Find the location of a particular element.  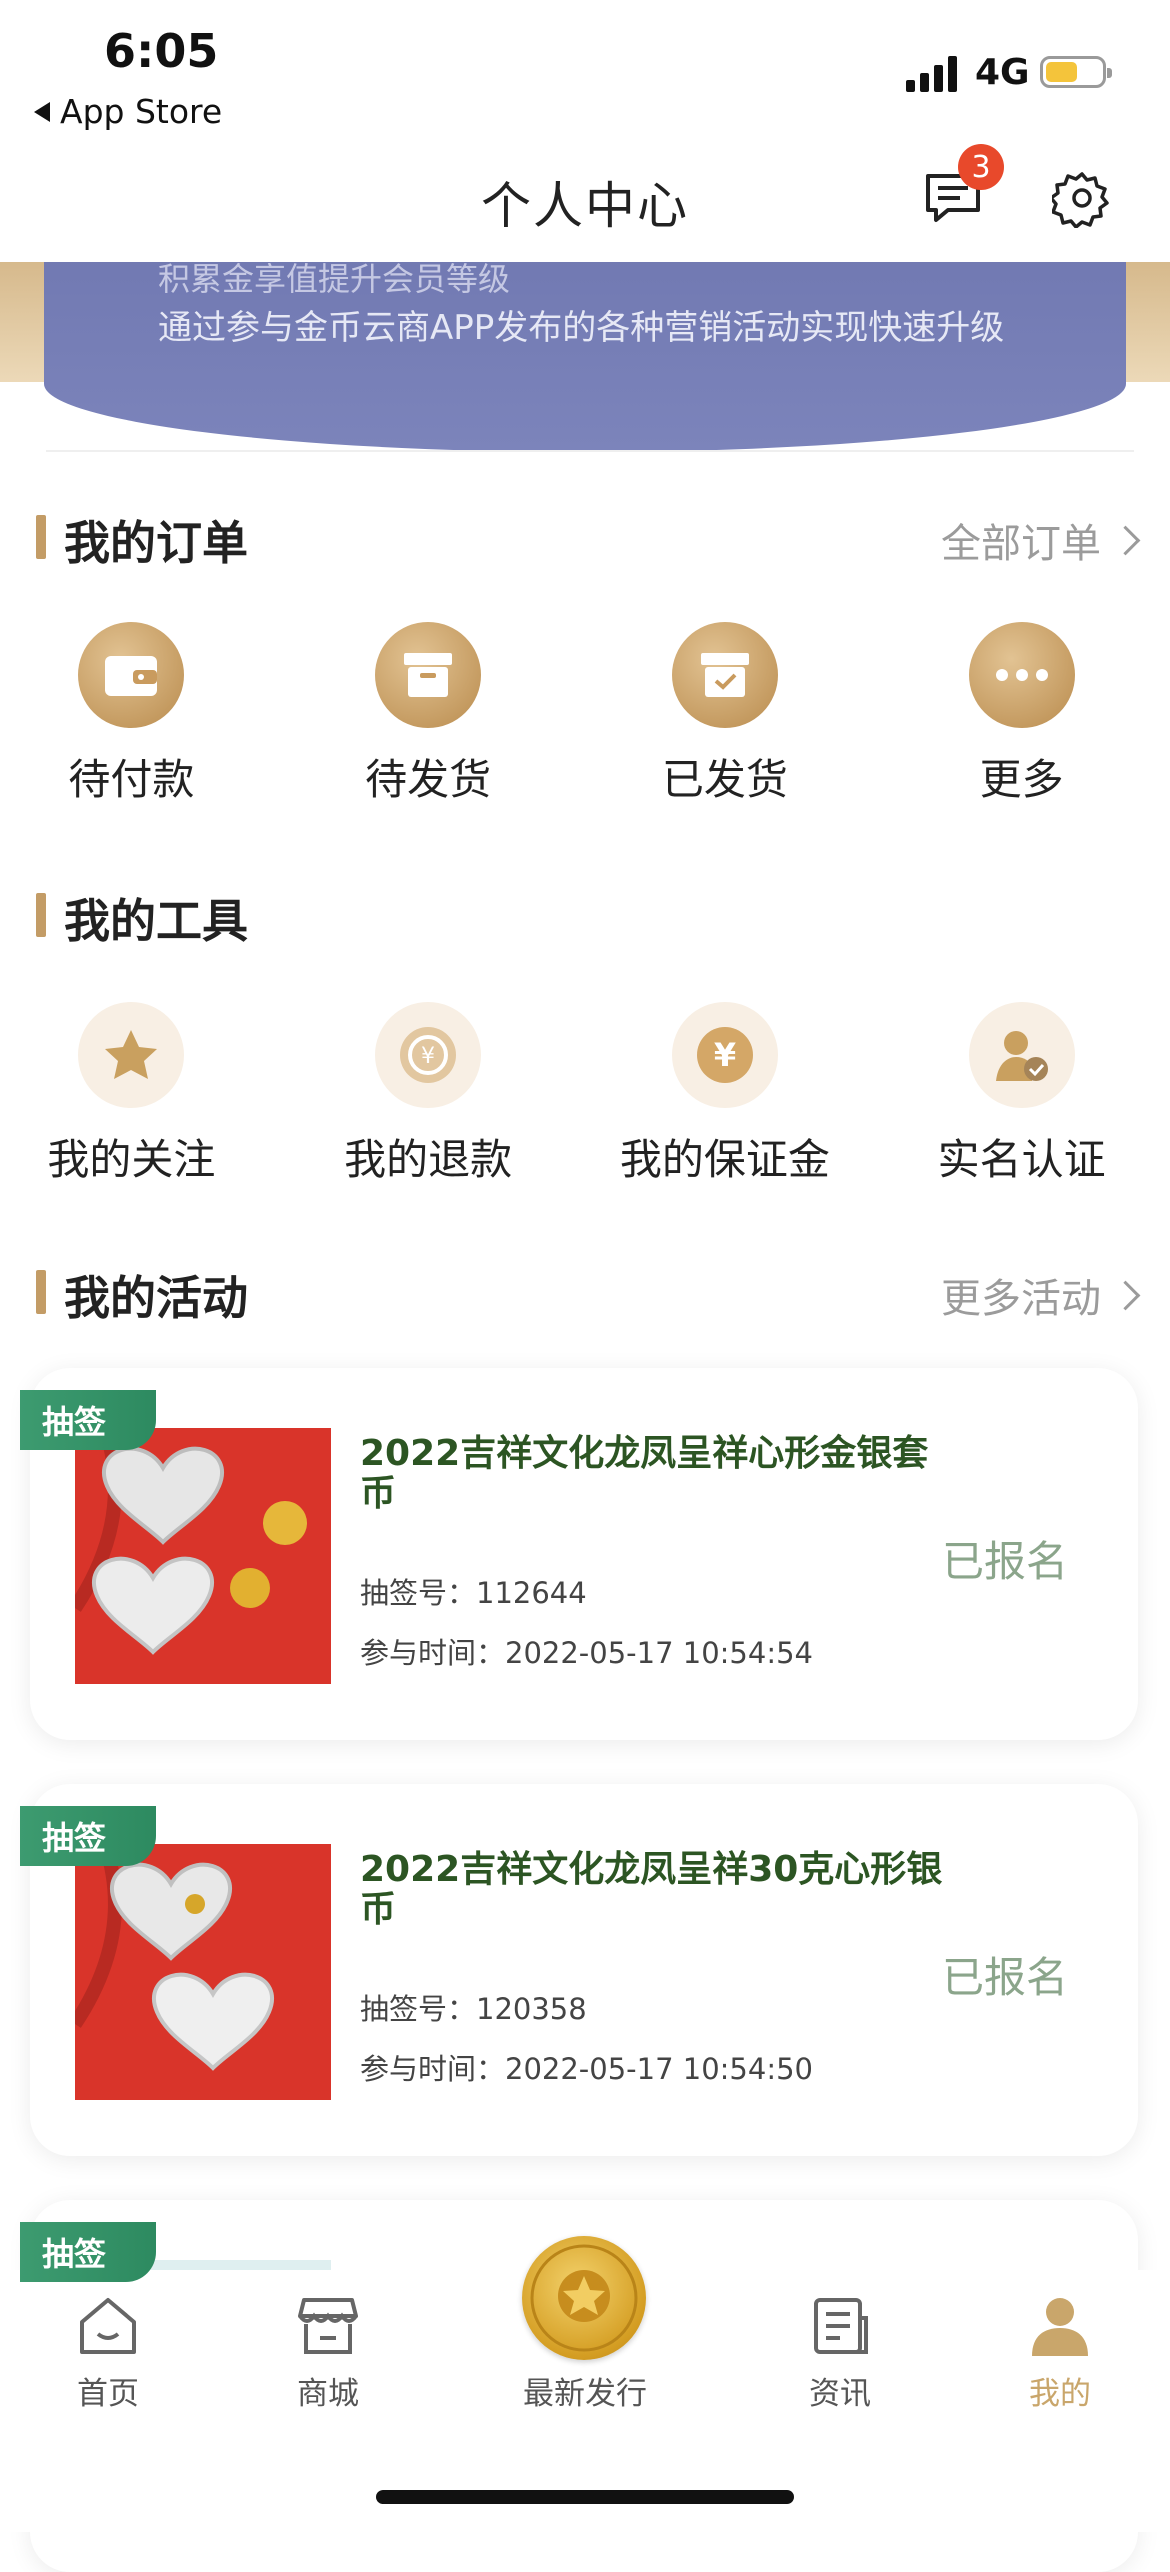

participation-time: 参与时间：2022-05-17 10:54:54 is located at coordinates (586, 1653).